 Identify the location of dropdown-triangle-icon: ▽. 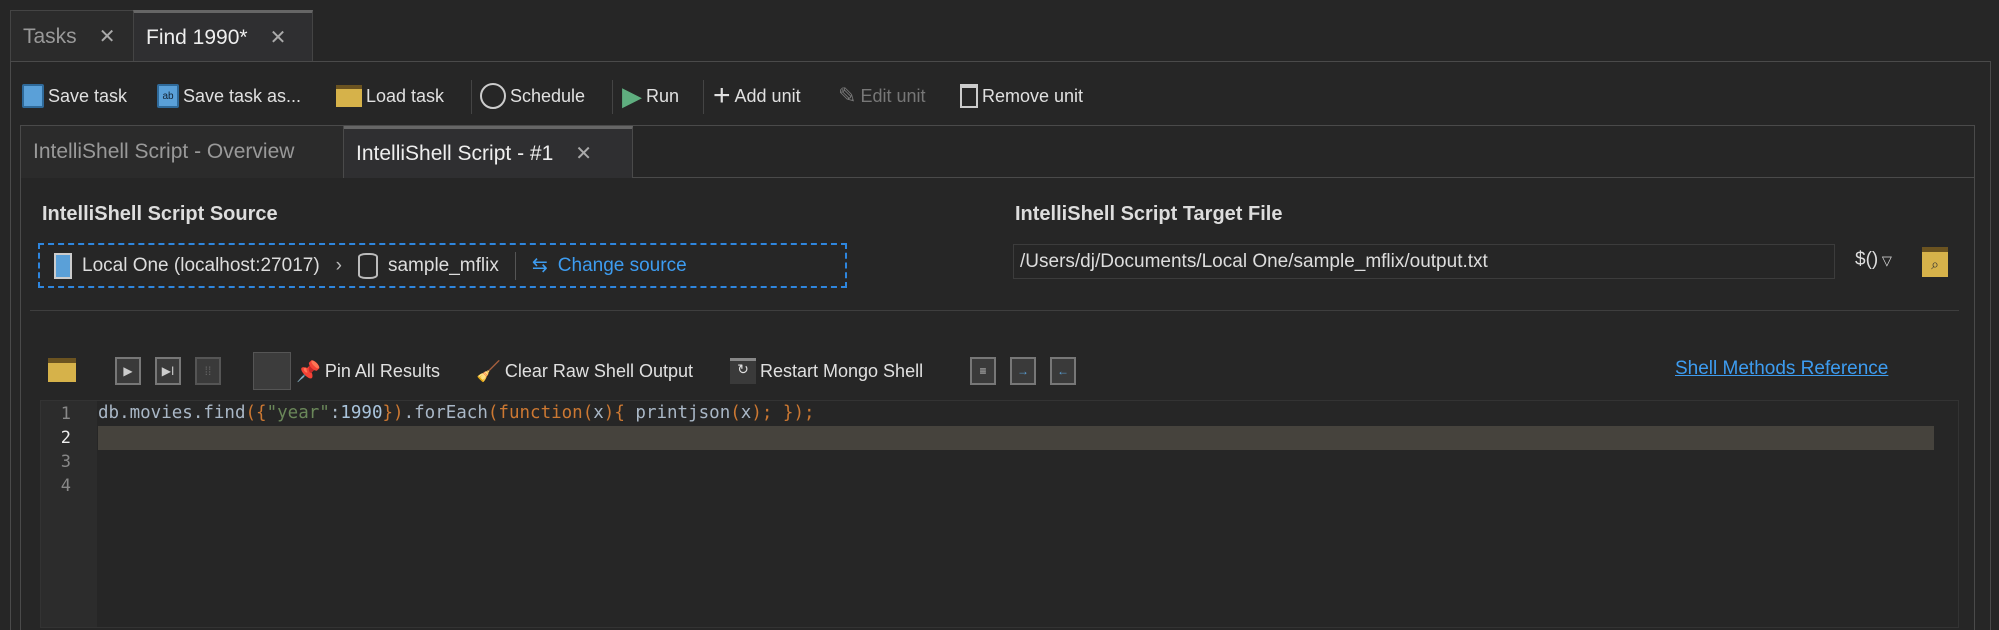
(1885, 260).